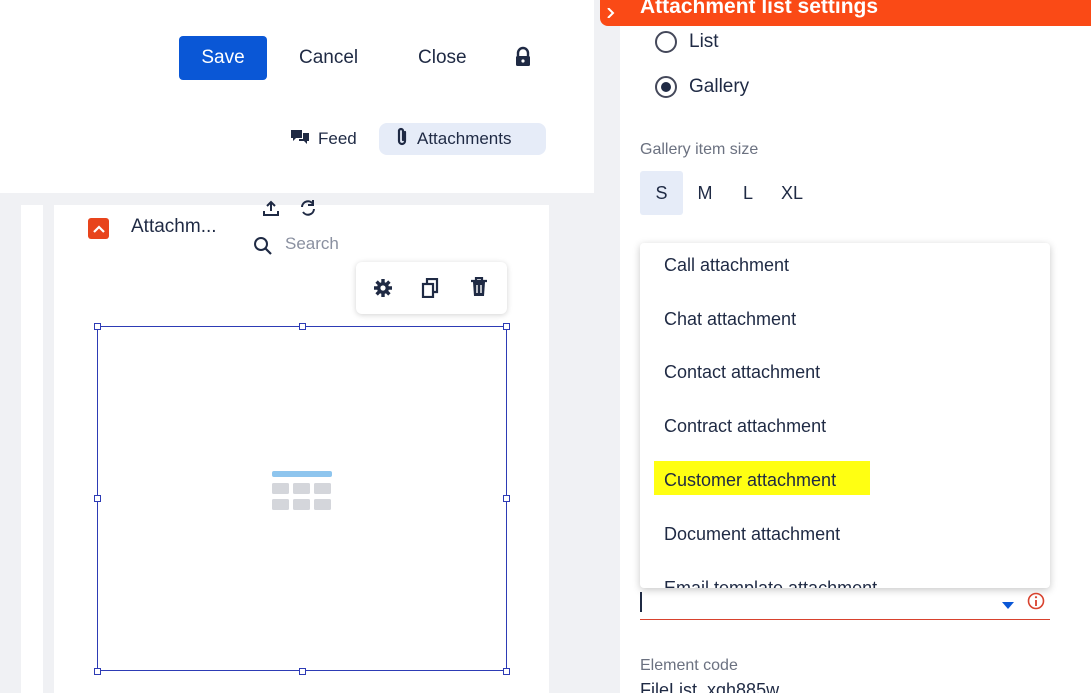 This screenshot has width=1091, height=693. I want to click on paperclip-icon, so click(402, 139).